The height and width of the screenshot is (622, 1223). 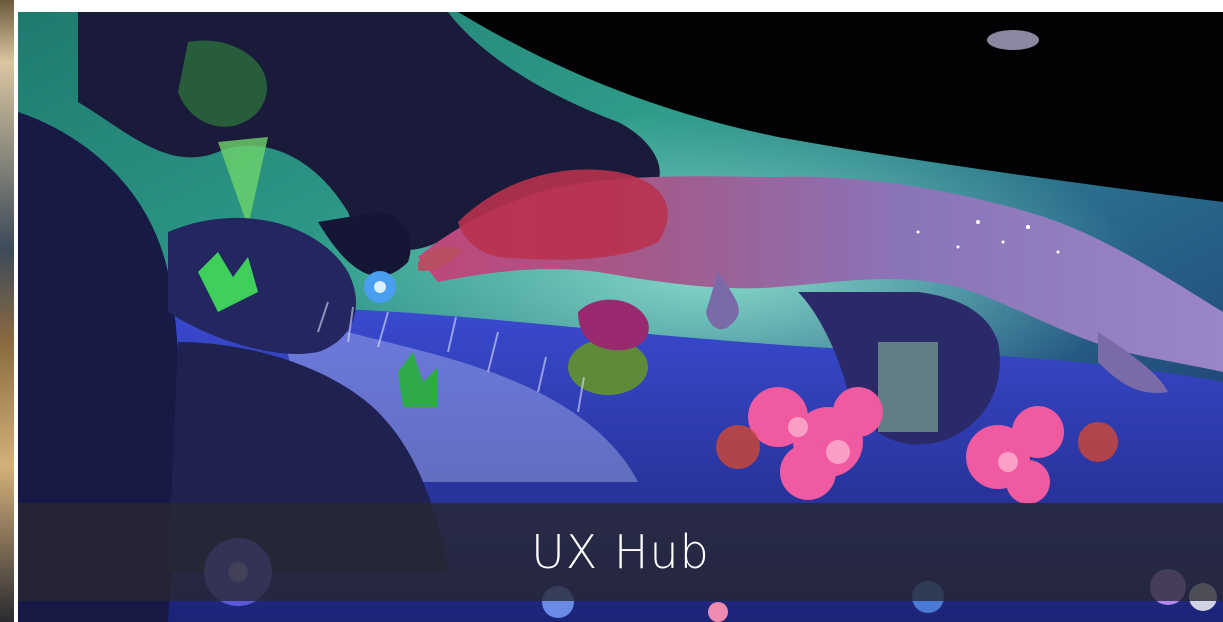 I want to click on slide-caption: UX Hub, so click(x=620, y=552).